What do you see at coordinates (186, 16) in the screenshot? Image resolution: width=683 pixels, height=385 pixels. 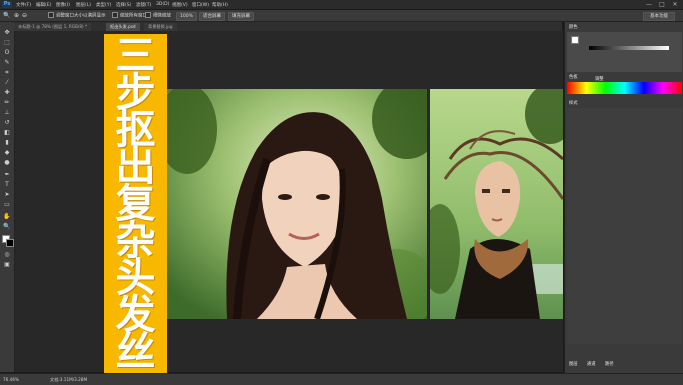 I see `percent-100-button: 100%` at bounding box center [186, 16].